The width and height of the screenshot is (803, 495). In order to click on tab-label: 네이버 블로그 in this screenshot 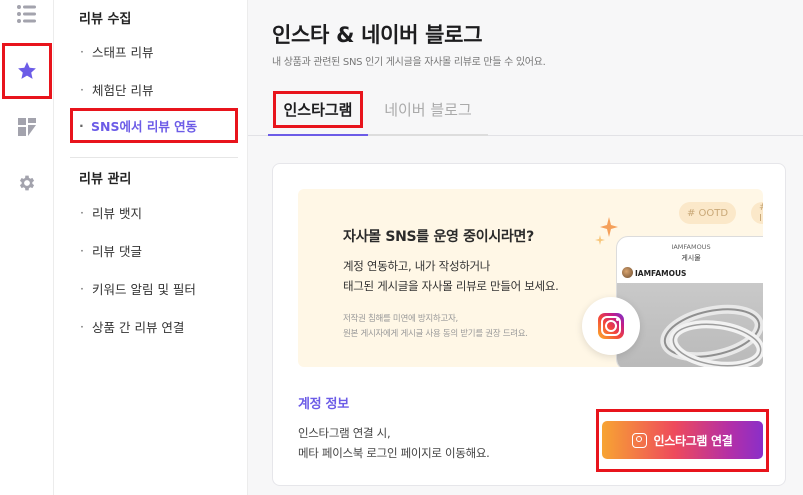, I will do `click(428, 109)`.